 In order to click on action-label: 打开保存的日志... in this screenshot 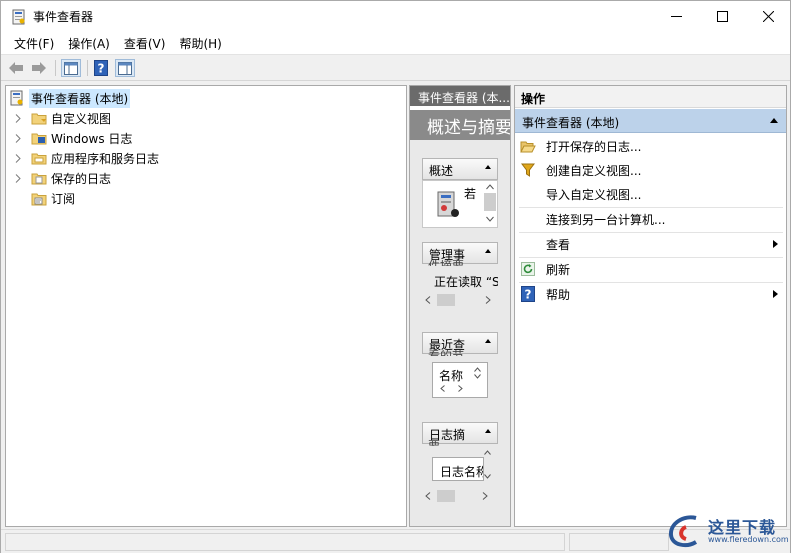, I will do `click(594, 146)`.